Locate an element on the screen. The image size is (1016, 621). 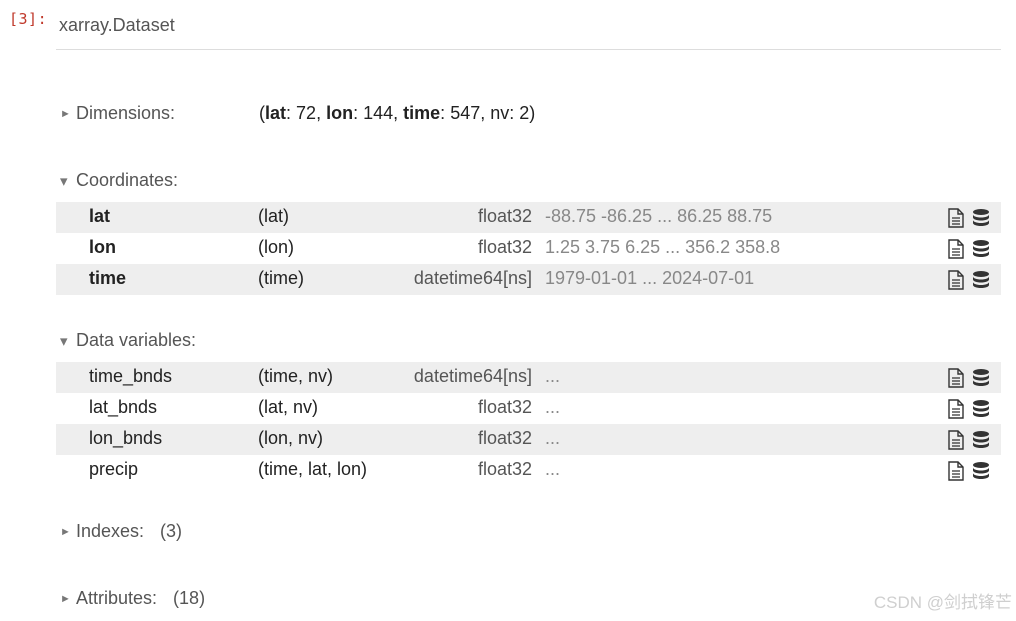
var-dims: (lon) is located at coordinates (276, 247).